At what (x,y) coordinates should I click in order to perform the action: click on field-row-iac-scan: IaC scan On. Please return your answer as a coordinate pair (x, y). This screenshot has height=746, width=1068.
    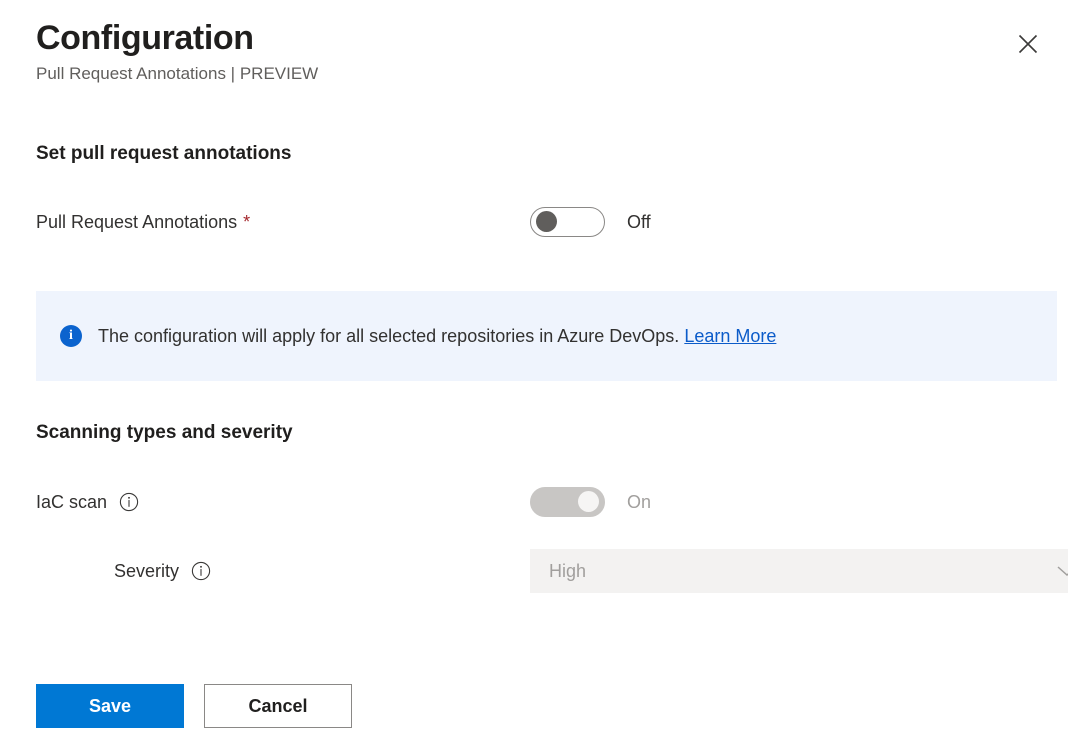
    Looking at the image, I should click on (546, 502).